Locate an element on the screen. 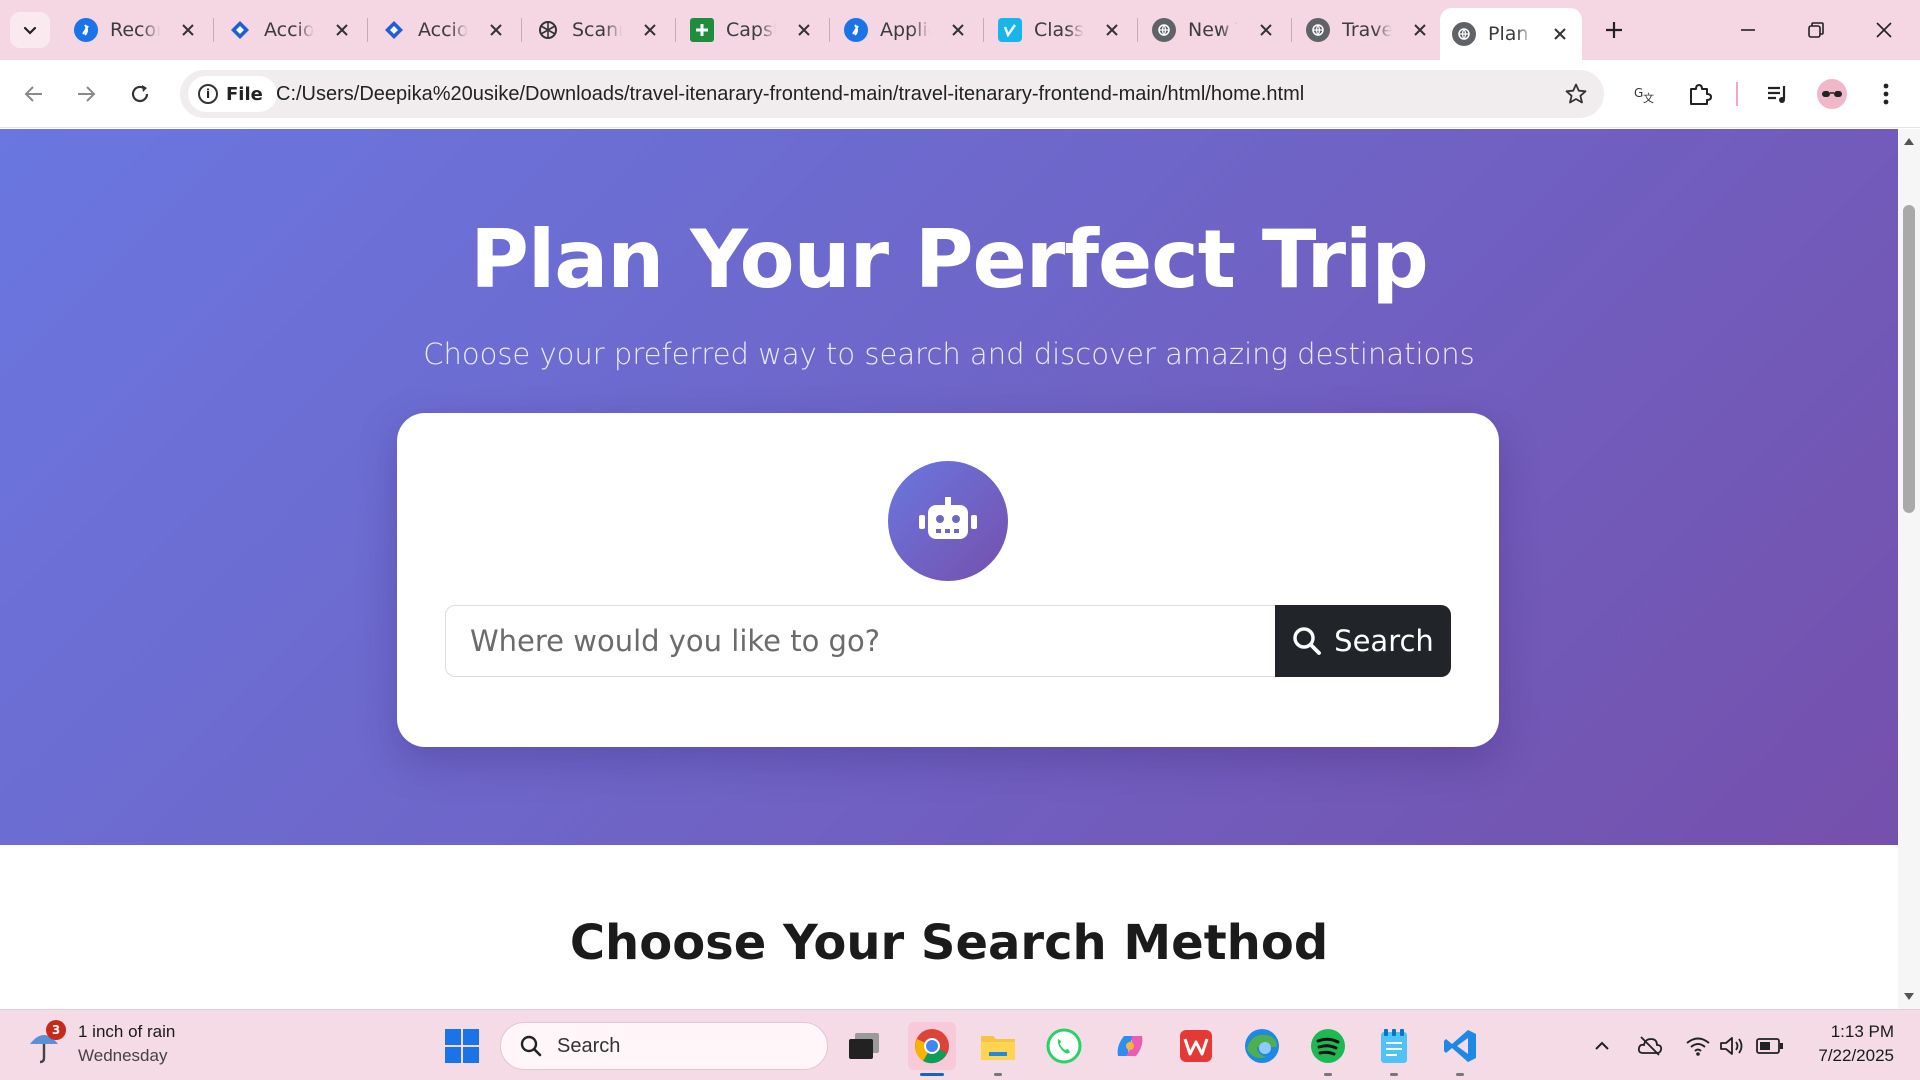 This screenshot has height=1080, width=1920. copilot-button is located at coordinates (1130, 1046).